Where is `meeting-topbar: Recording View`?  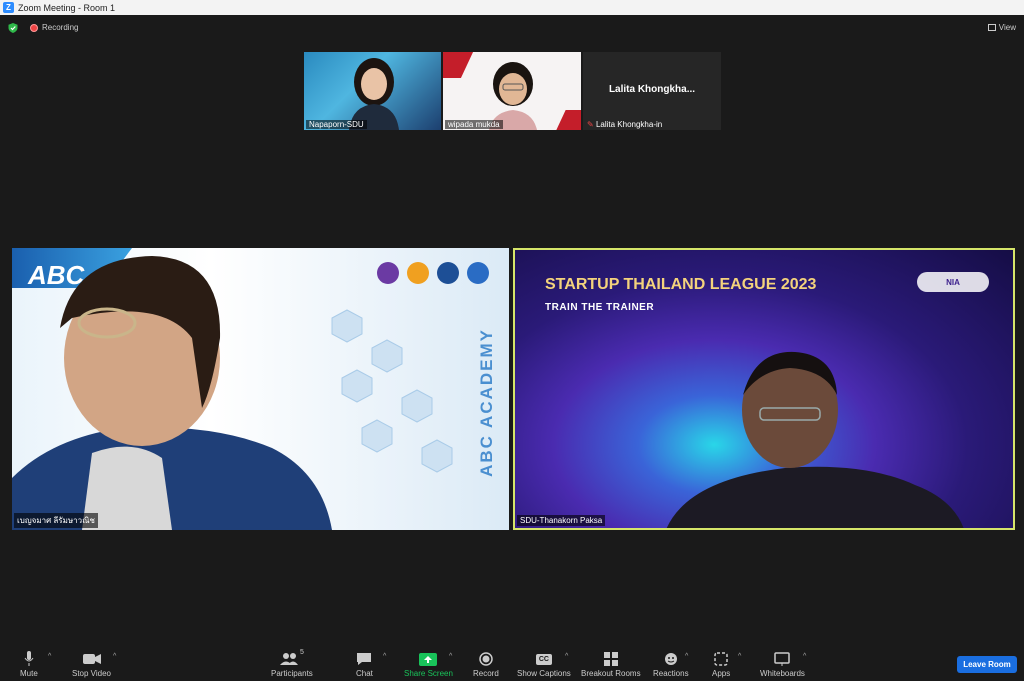 meeting-topbar: Recording View is located at coordinates (512, 28).